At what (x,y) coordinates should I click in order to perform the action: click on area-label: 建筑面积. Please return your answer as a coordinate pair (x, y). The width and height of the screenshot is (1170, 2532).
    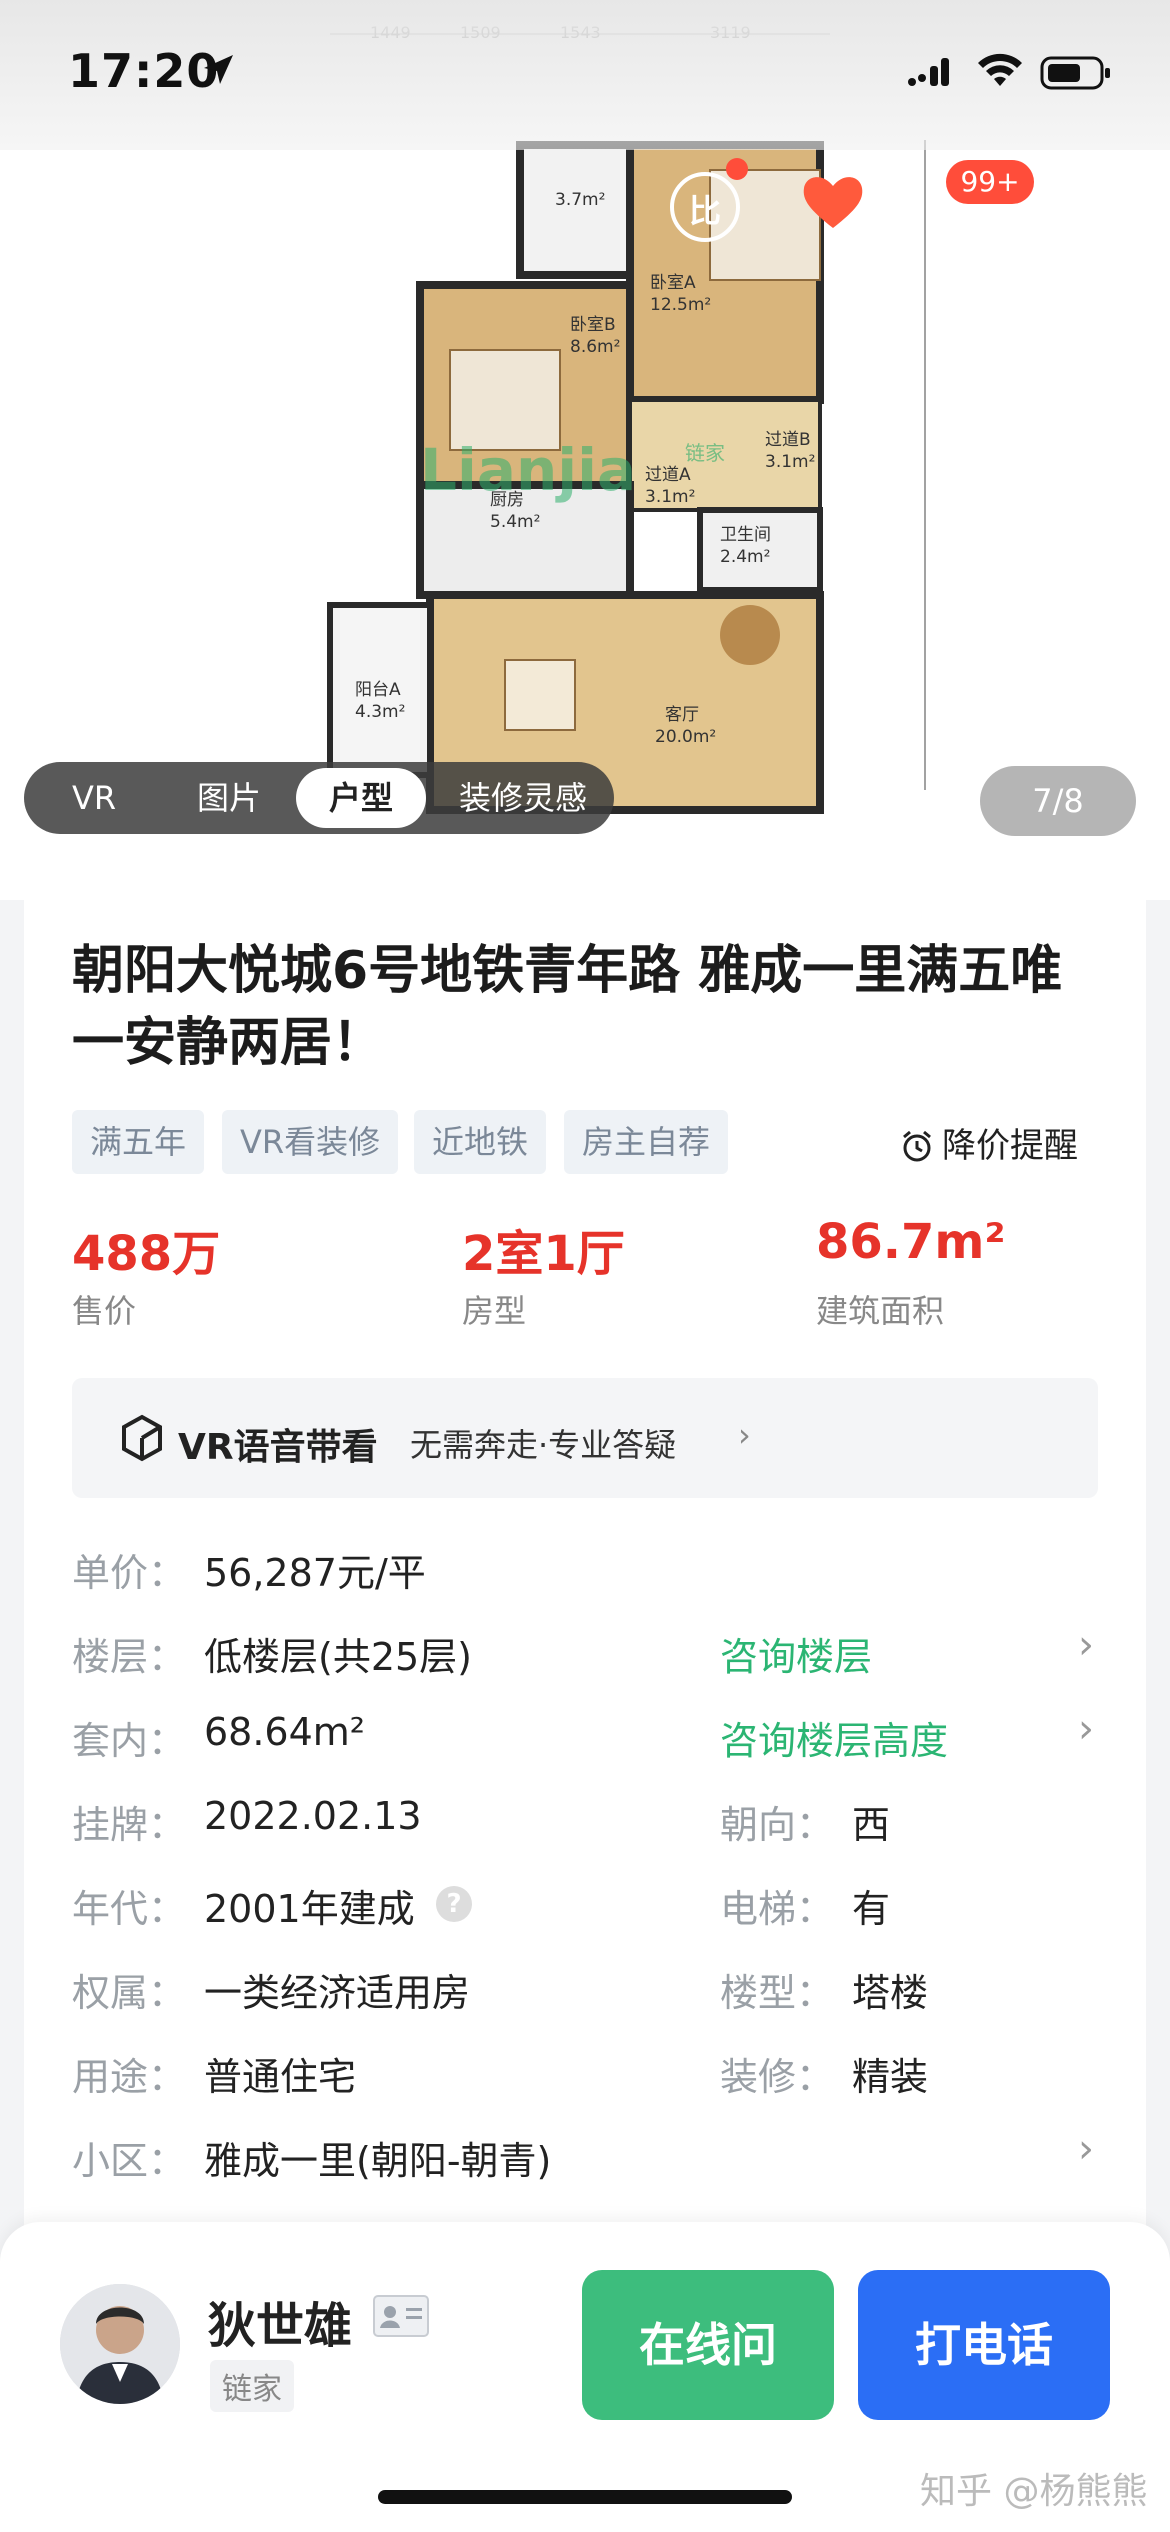
    Looking at the image, I should click on (880, 1311).